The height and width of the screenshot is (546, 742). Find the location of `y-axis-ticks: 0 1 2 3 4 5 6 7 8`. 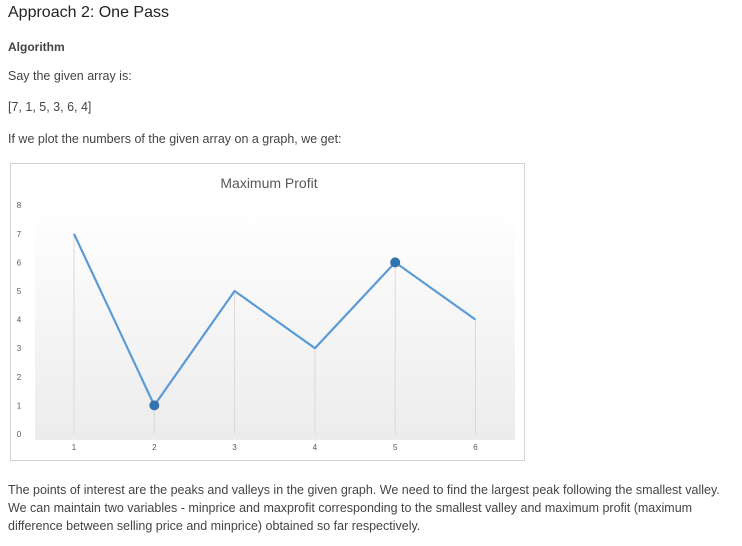

y-axis-ticks: 0 1 2 3 4 5 6 7 8 is located at coordinates (19, 320).